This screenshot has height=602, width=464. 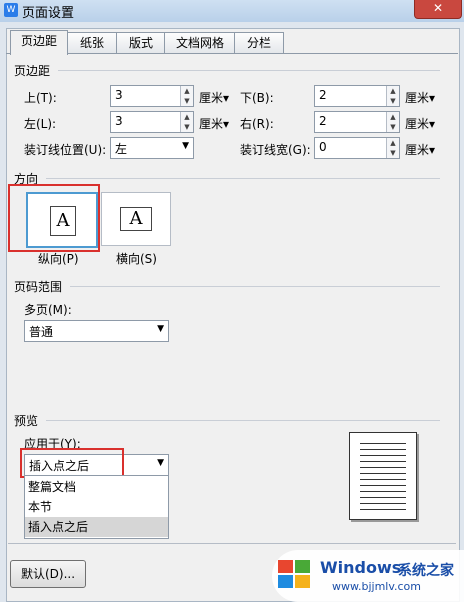 I want to click on watermark-cn: 系统之家, so click(x=426, y=571).